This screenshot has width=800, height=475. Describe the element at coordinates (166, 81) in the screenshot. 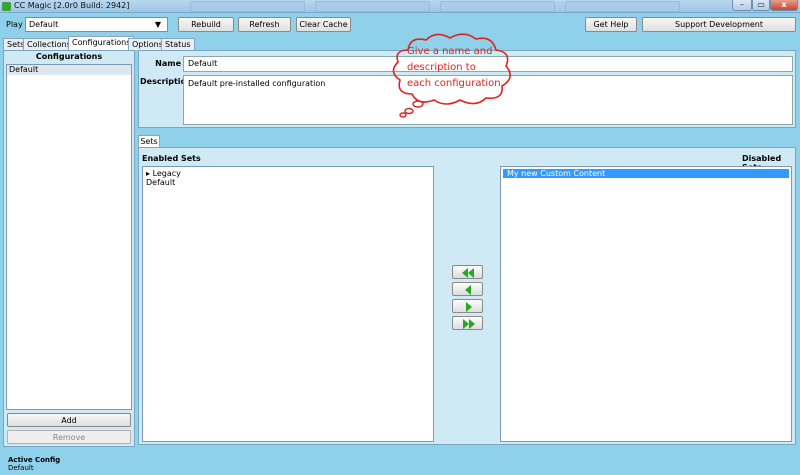

I see `description-label: Description` at that location.